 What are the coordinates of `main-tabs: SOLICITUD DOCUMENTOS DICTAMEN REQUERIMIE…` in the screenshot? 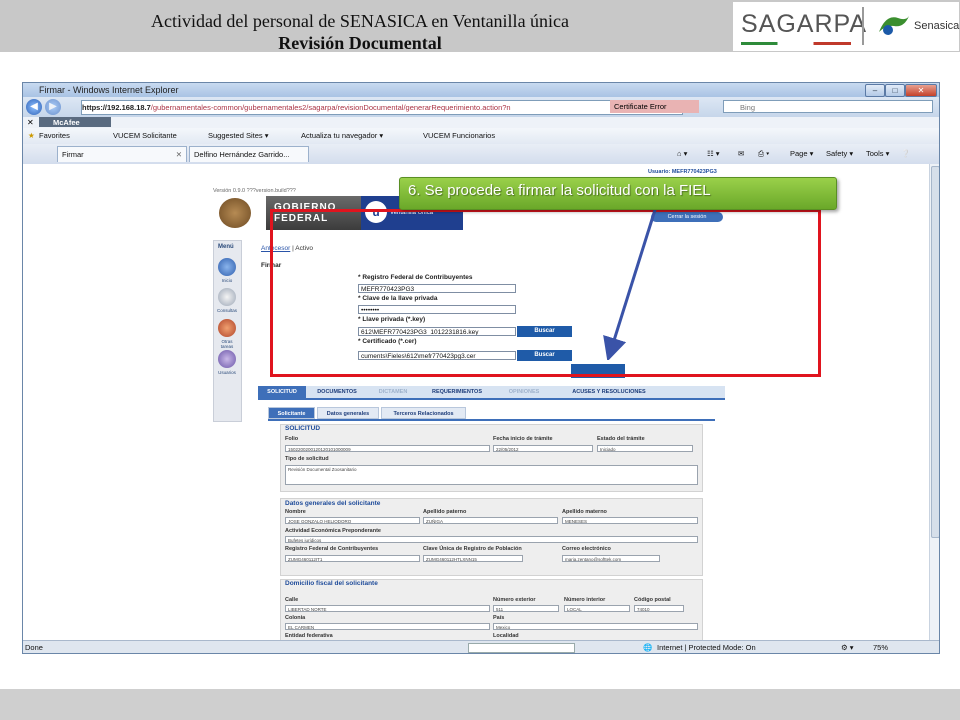 It's located at (491, 393).